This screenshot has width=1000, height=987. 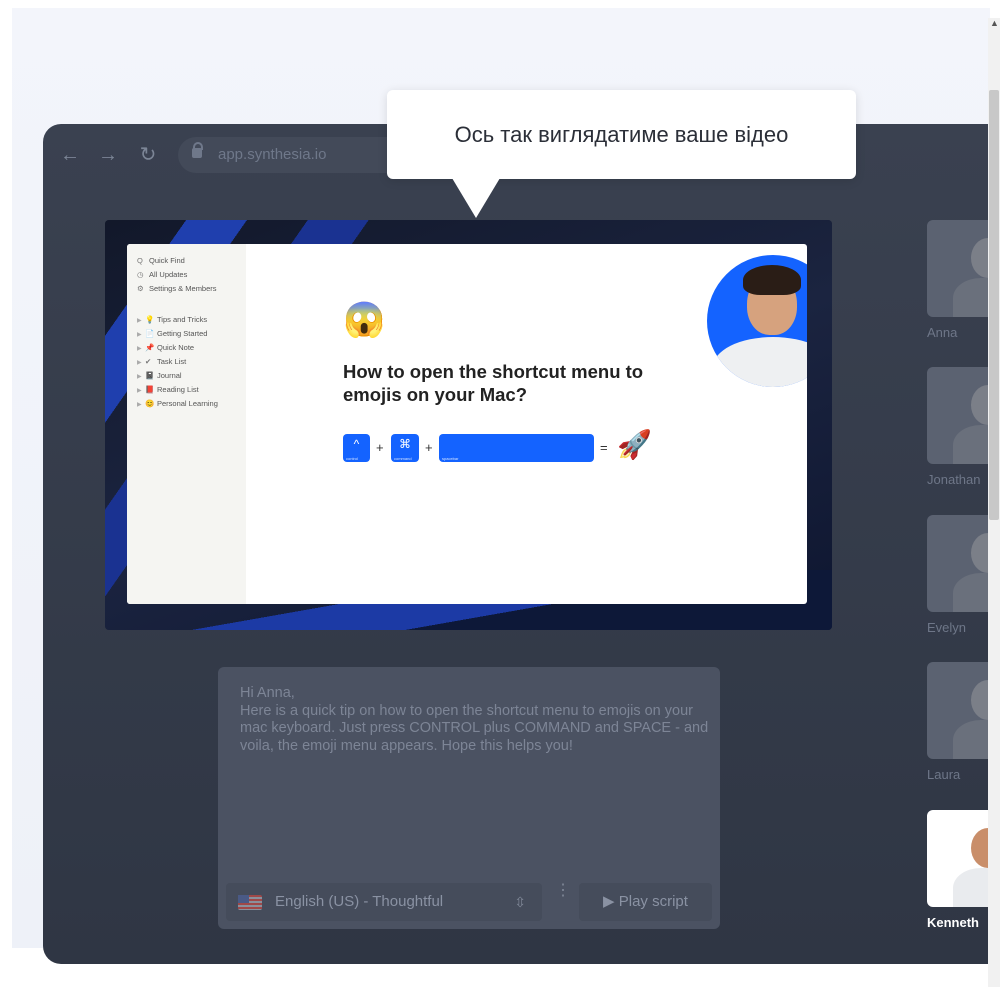 I want to click on book-icon: 📕, so click(x=150, y=389).